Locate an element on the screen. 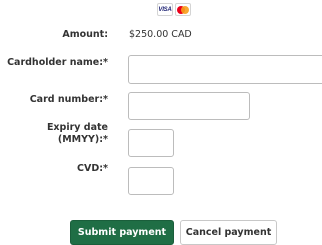 This screenshot has height=245, width=322. visa-logo-text: VISA is located at coordinates (165, 9).